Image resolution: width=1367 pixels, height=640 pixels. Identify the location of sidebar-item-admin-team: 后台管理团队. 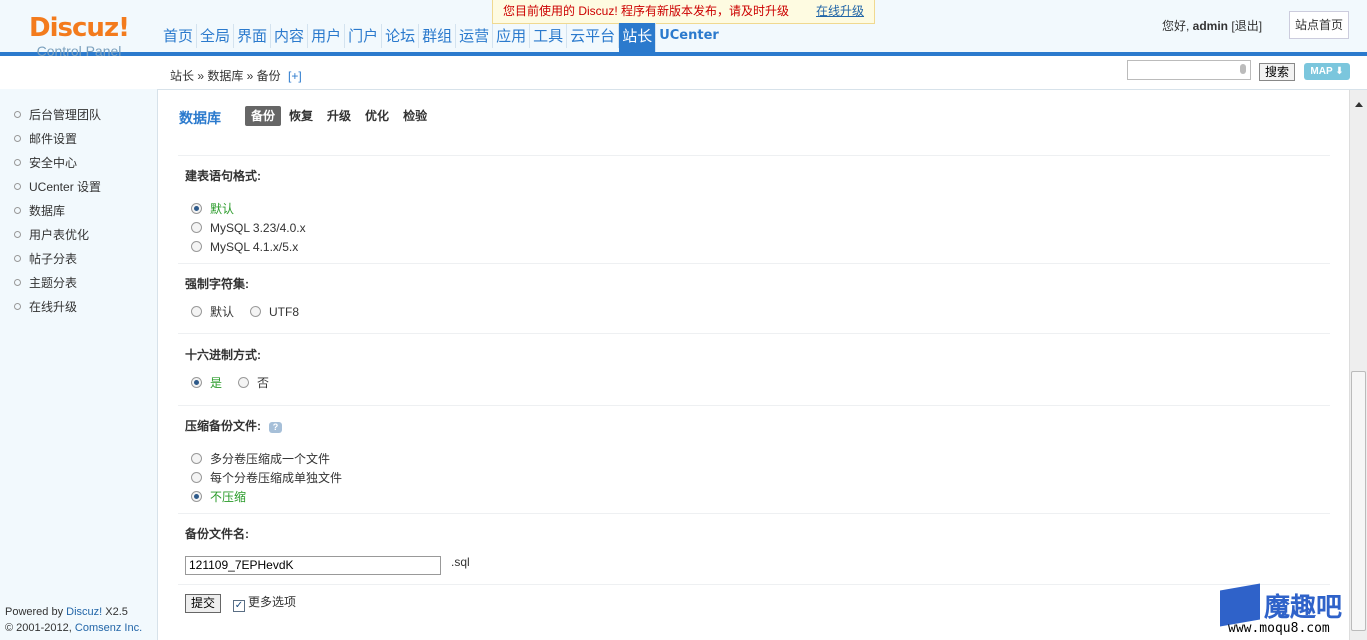
(78, 115).